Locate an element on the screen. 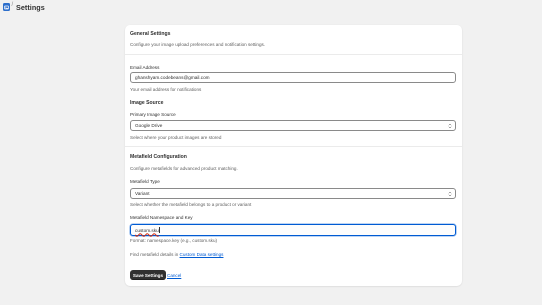  email-field: ghanshyam.codebeans@gmail.com is located at coordinates (293, 77).